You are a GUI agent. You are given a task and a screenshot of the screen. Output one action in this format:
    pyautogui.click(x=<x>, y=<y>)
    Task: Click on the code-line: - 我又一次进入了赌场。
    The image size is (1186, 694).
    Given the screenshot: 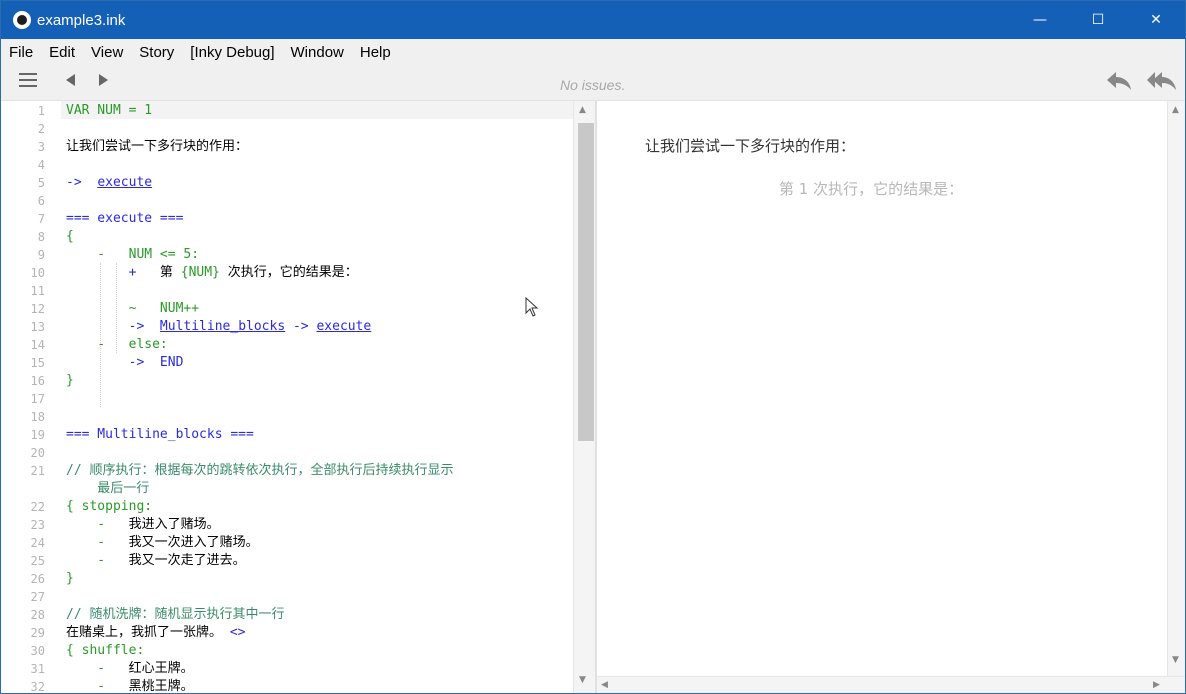 What is the action you would take?
    pyautogui.click(x=162, y=543)
    